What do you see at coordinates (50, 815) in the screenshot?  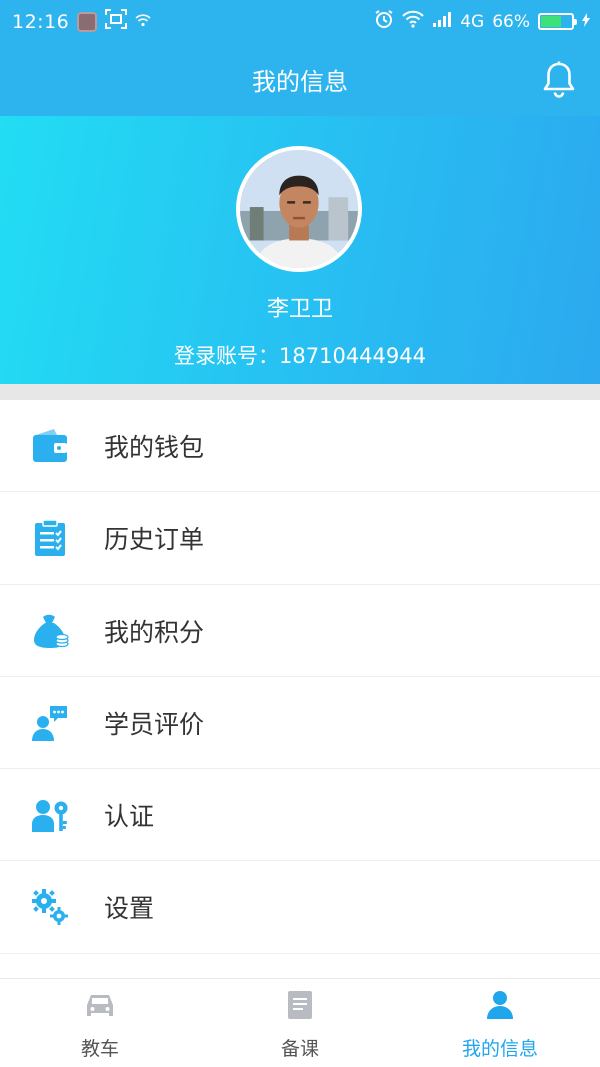 I see `user-key-icon` at bounding box center [50, 815].